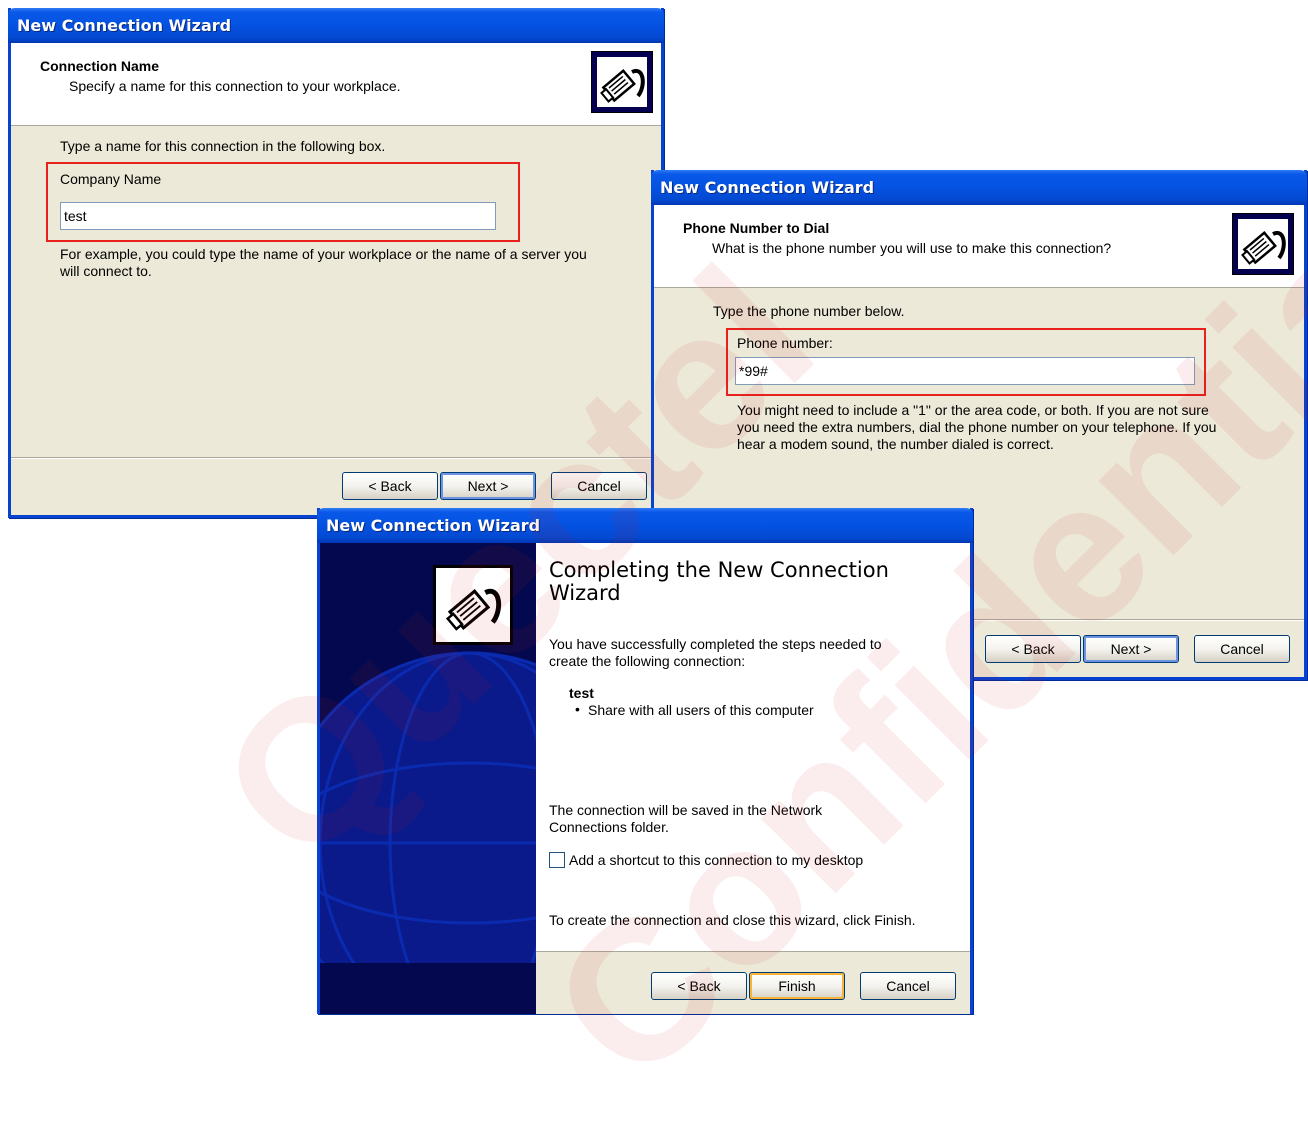 Image resolution: width=1308 pixels, height=1125 pixels. I want to click on company-name-label: Company Name, so click(111, 179).